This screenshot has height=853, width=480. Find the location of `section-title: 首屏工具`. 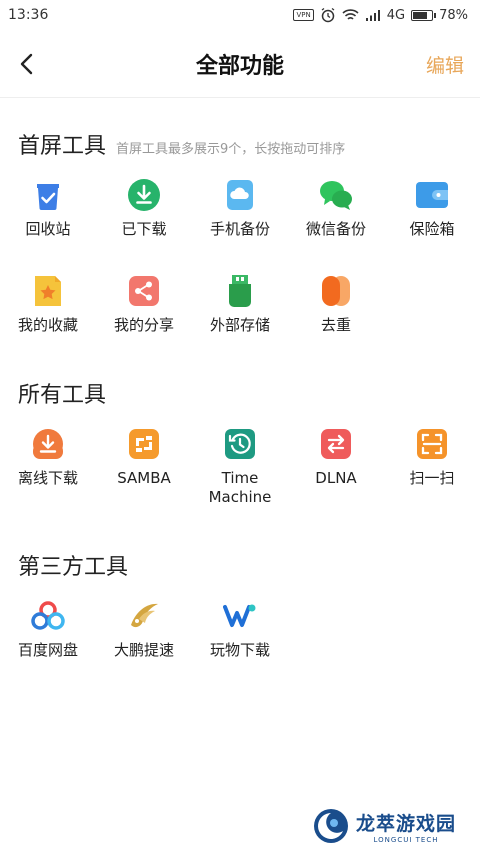

section-title: 首屏工具 is located at coordinates (62, 146).